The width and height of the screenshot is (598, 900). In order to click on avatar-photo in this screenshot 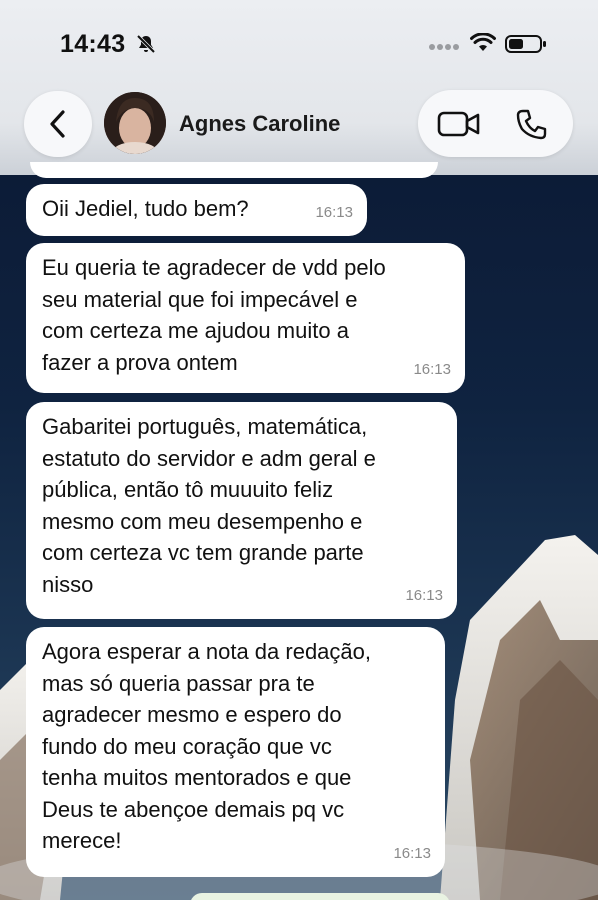, I will do `click(135, 123)`.